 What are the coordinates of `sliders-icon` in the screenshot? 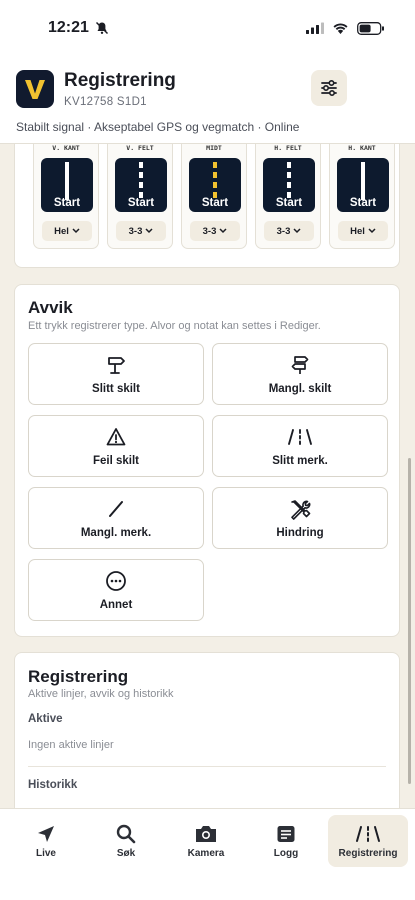 It's located at (329, 88).